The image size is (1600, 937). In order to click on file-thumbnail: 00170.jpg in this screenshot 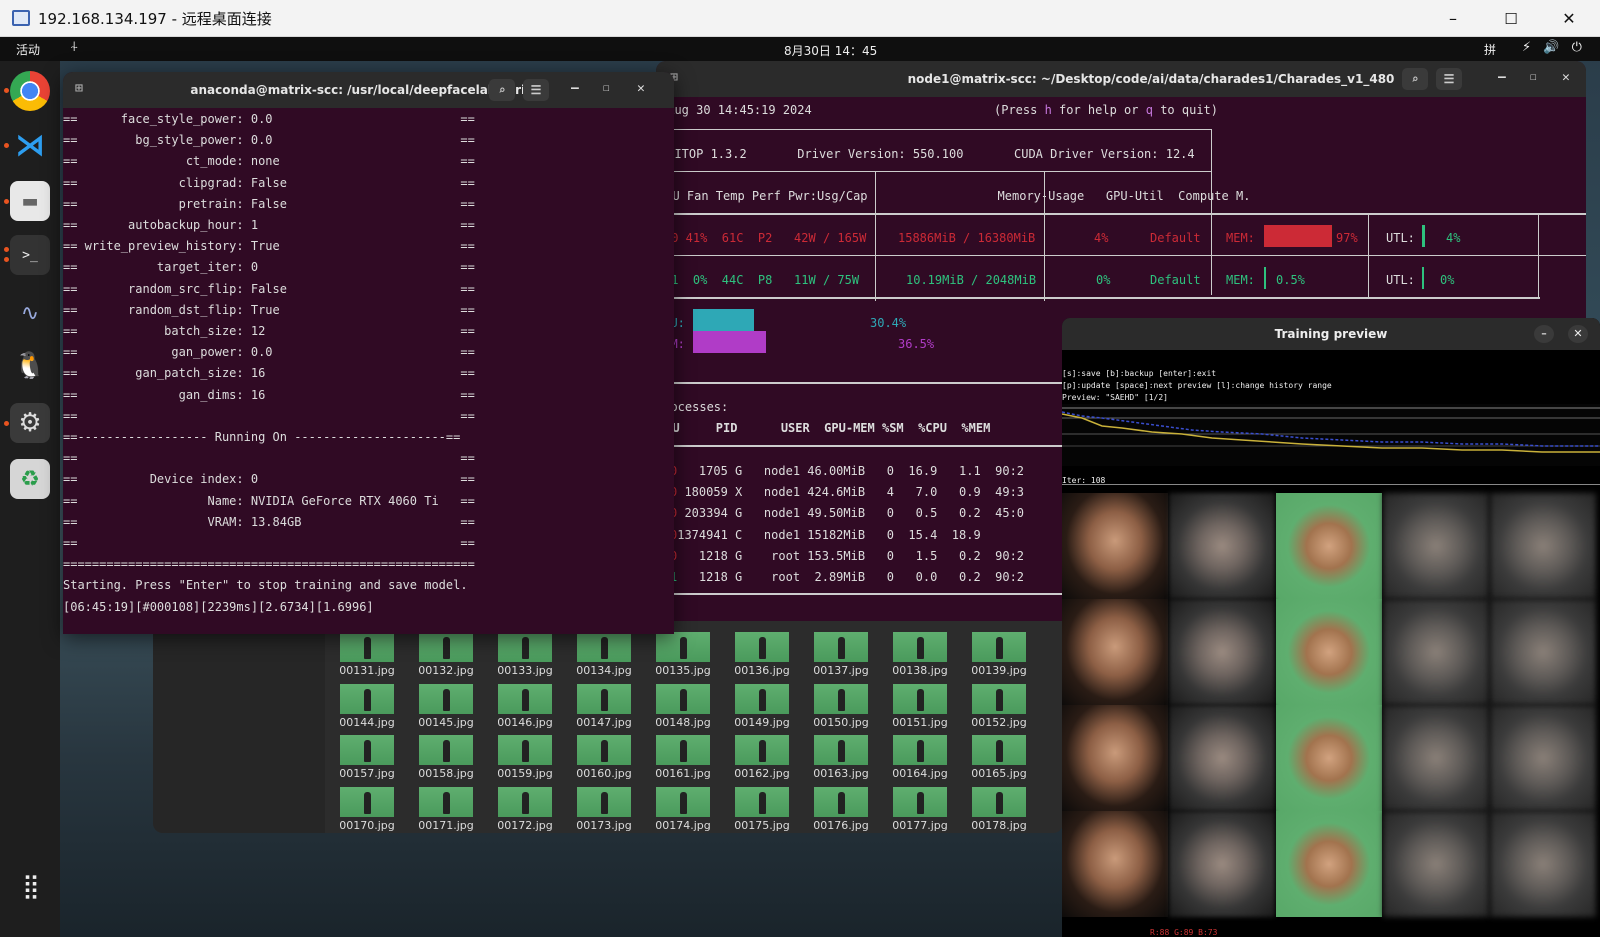, I will do `click(367, 810)`.